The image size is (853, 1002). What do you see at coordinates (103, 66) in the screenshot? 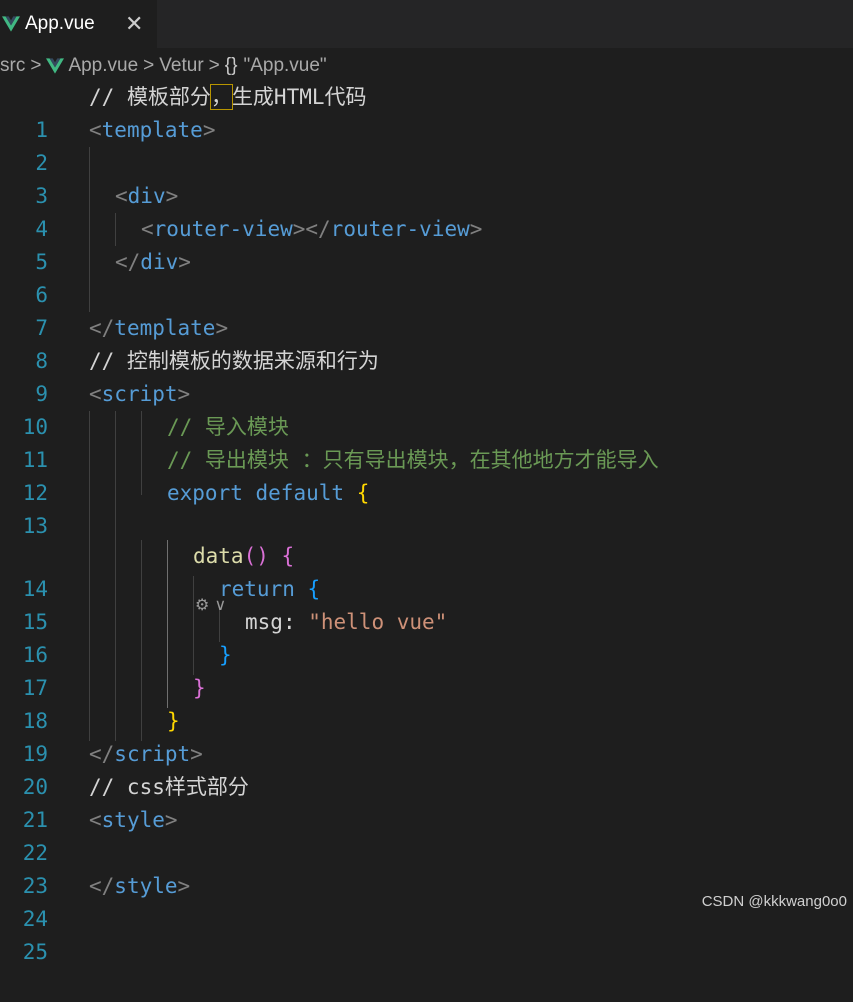
I see `breadcrumb-item-app-vue: App.vue` at bounding box center [103, 66].